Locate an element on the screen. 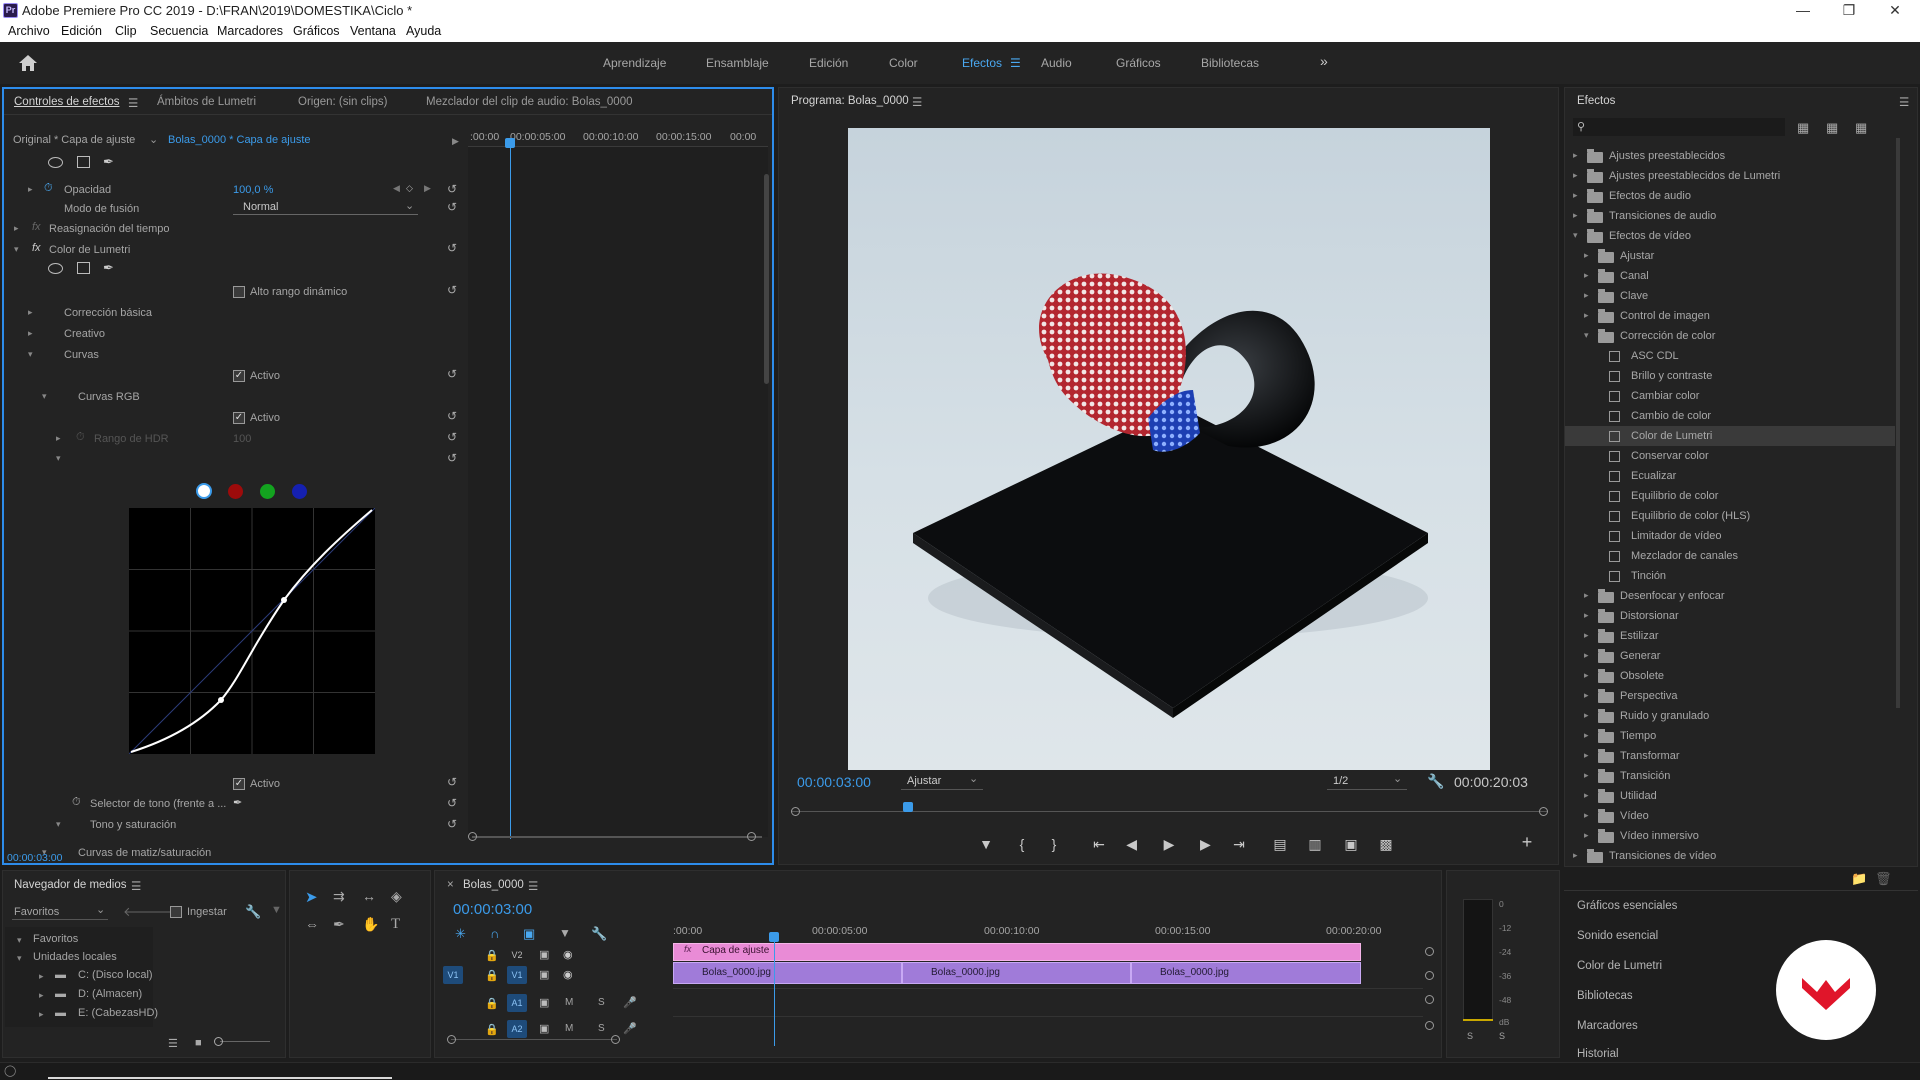 The width and height of the screenshot is (1920, 1080). timeline-menu-icon: ☰ is located at coordinates (533, 886).